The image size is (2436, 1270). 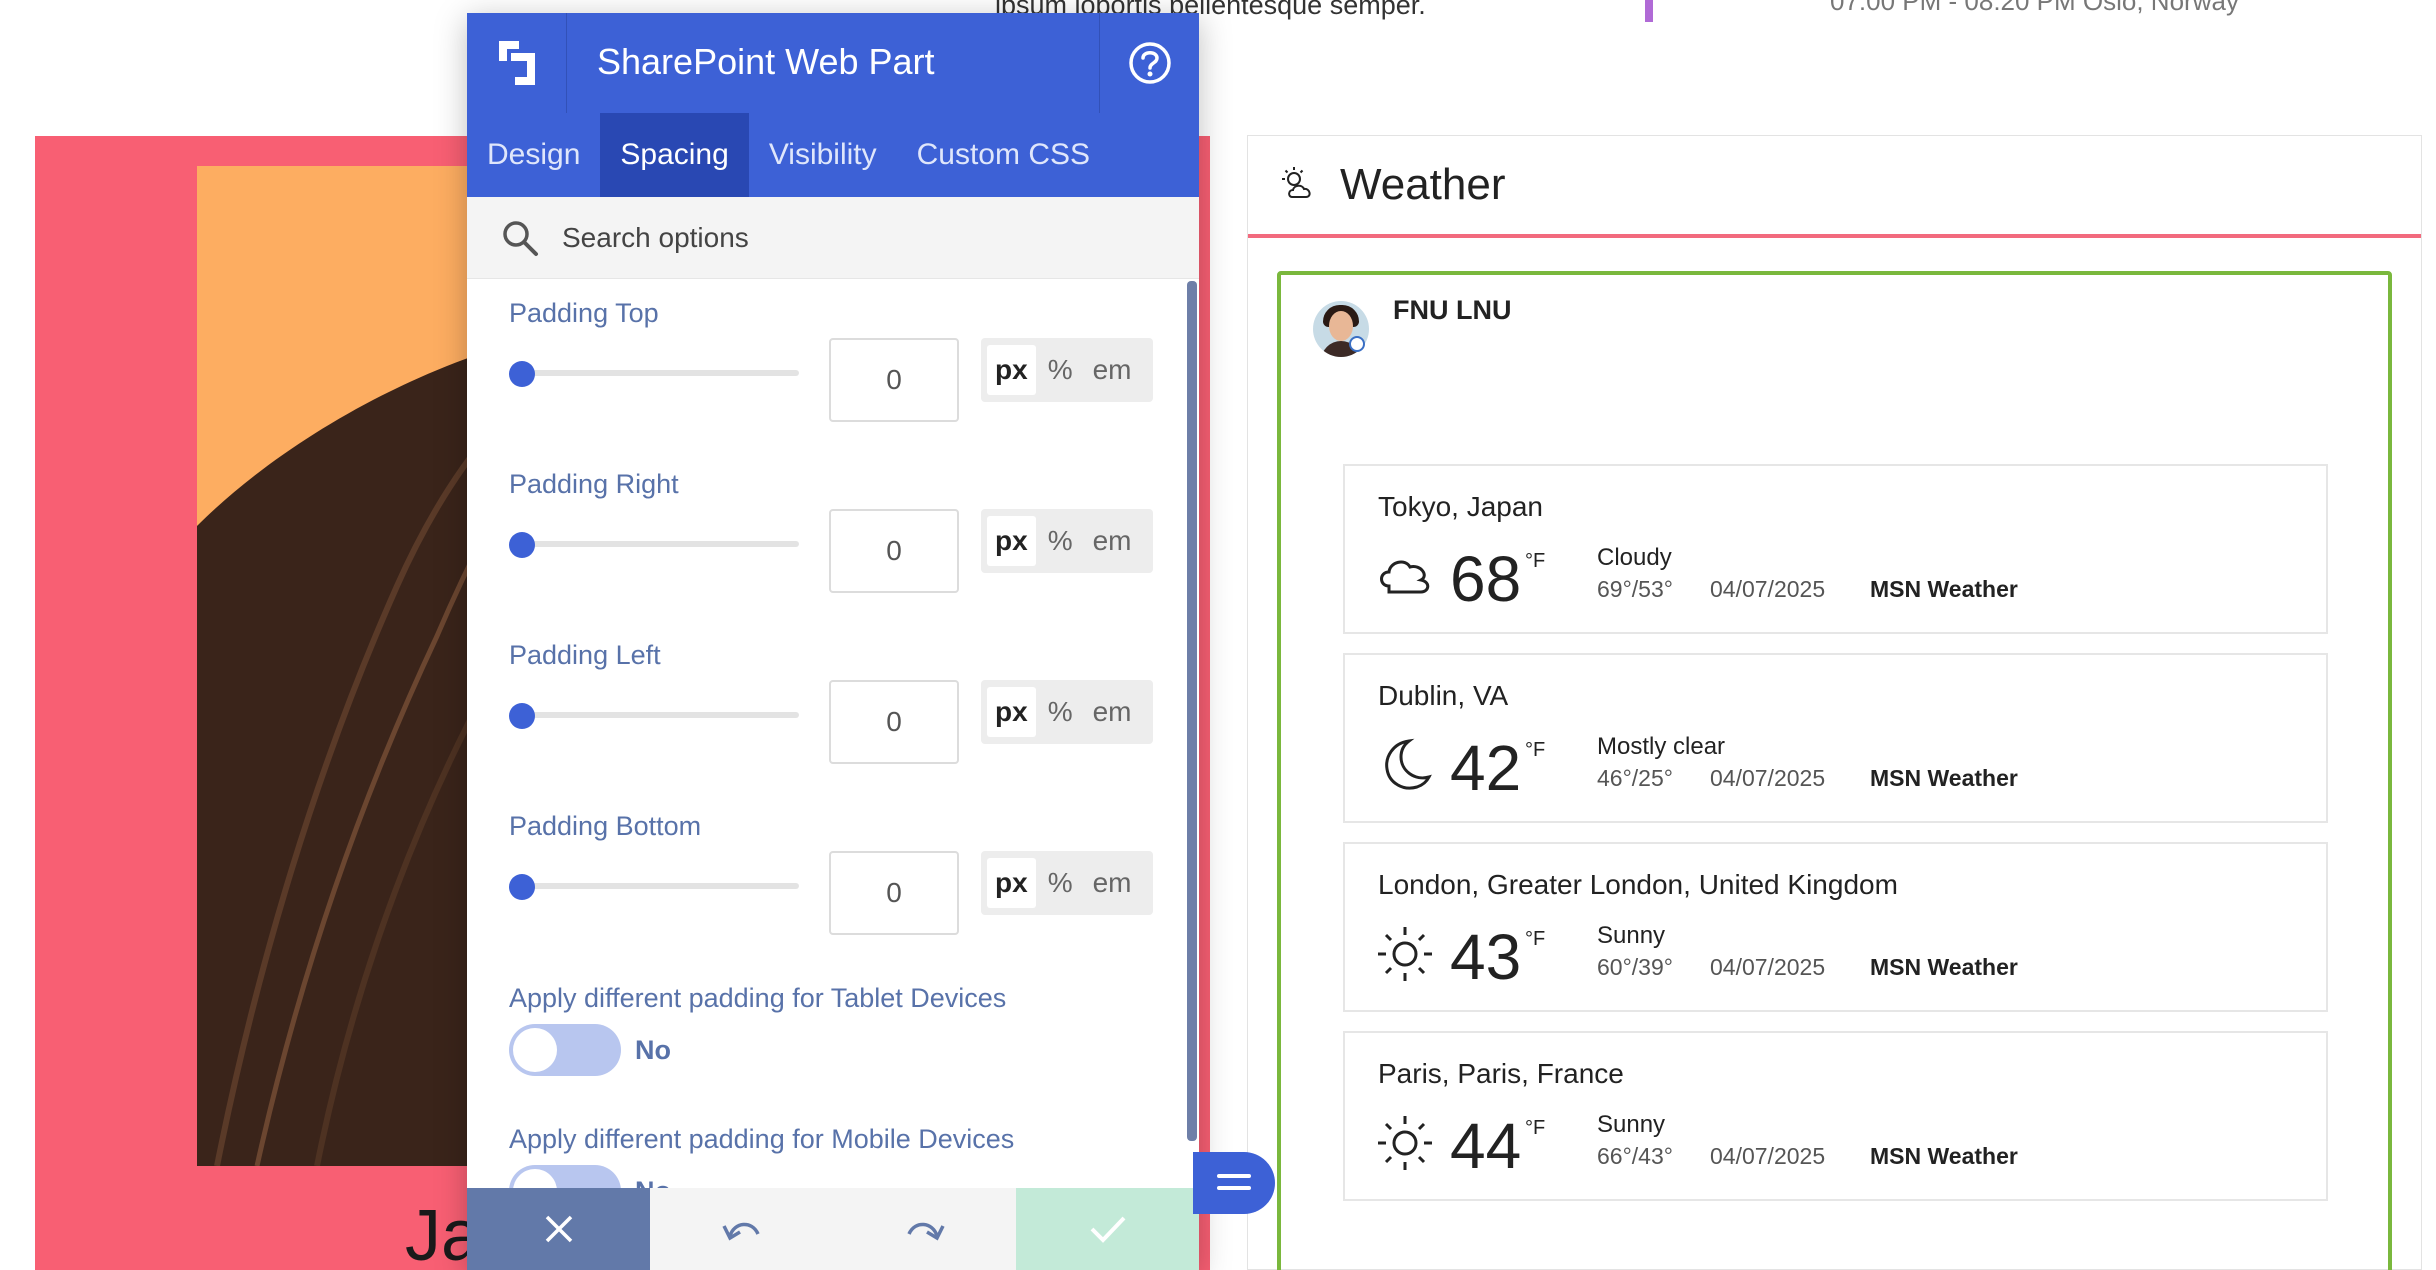 I want to click on help-button, so click(x=1149, y=63).